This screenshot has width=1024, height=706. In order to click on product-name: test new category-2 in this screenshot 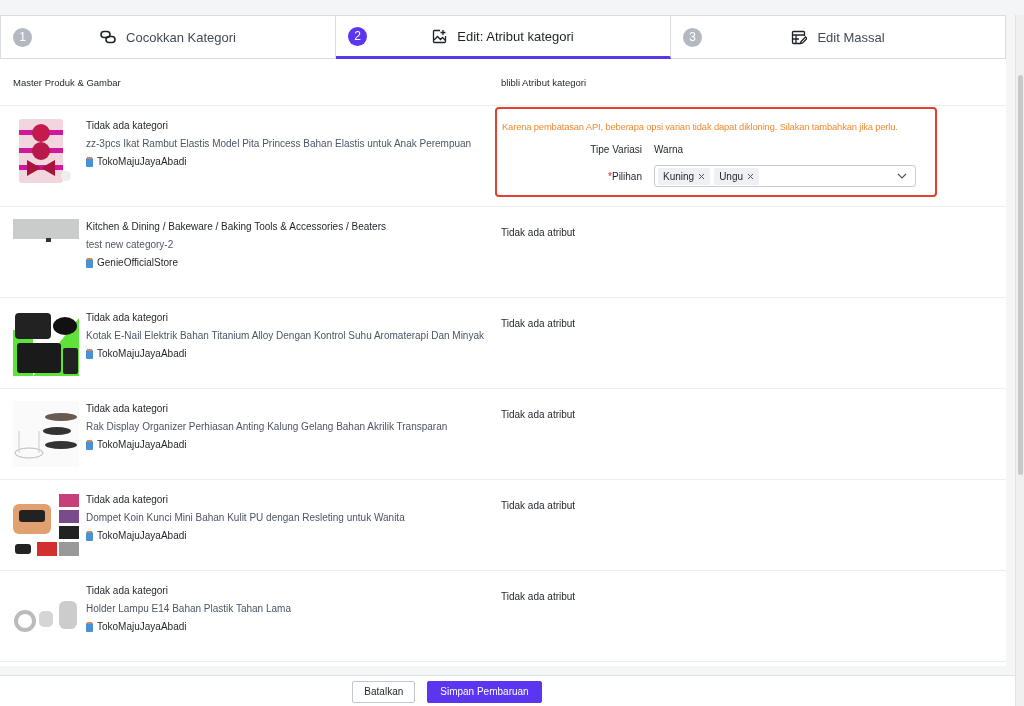, I will do `click(130, 244)`.